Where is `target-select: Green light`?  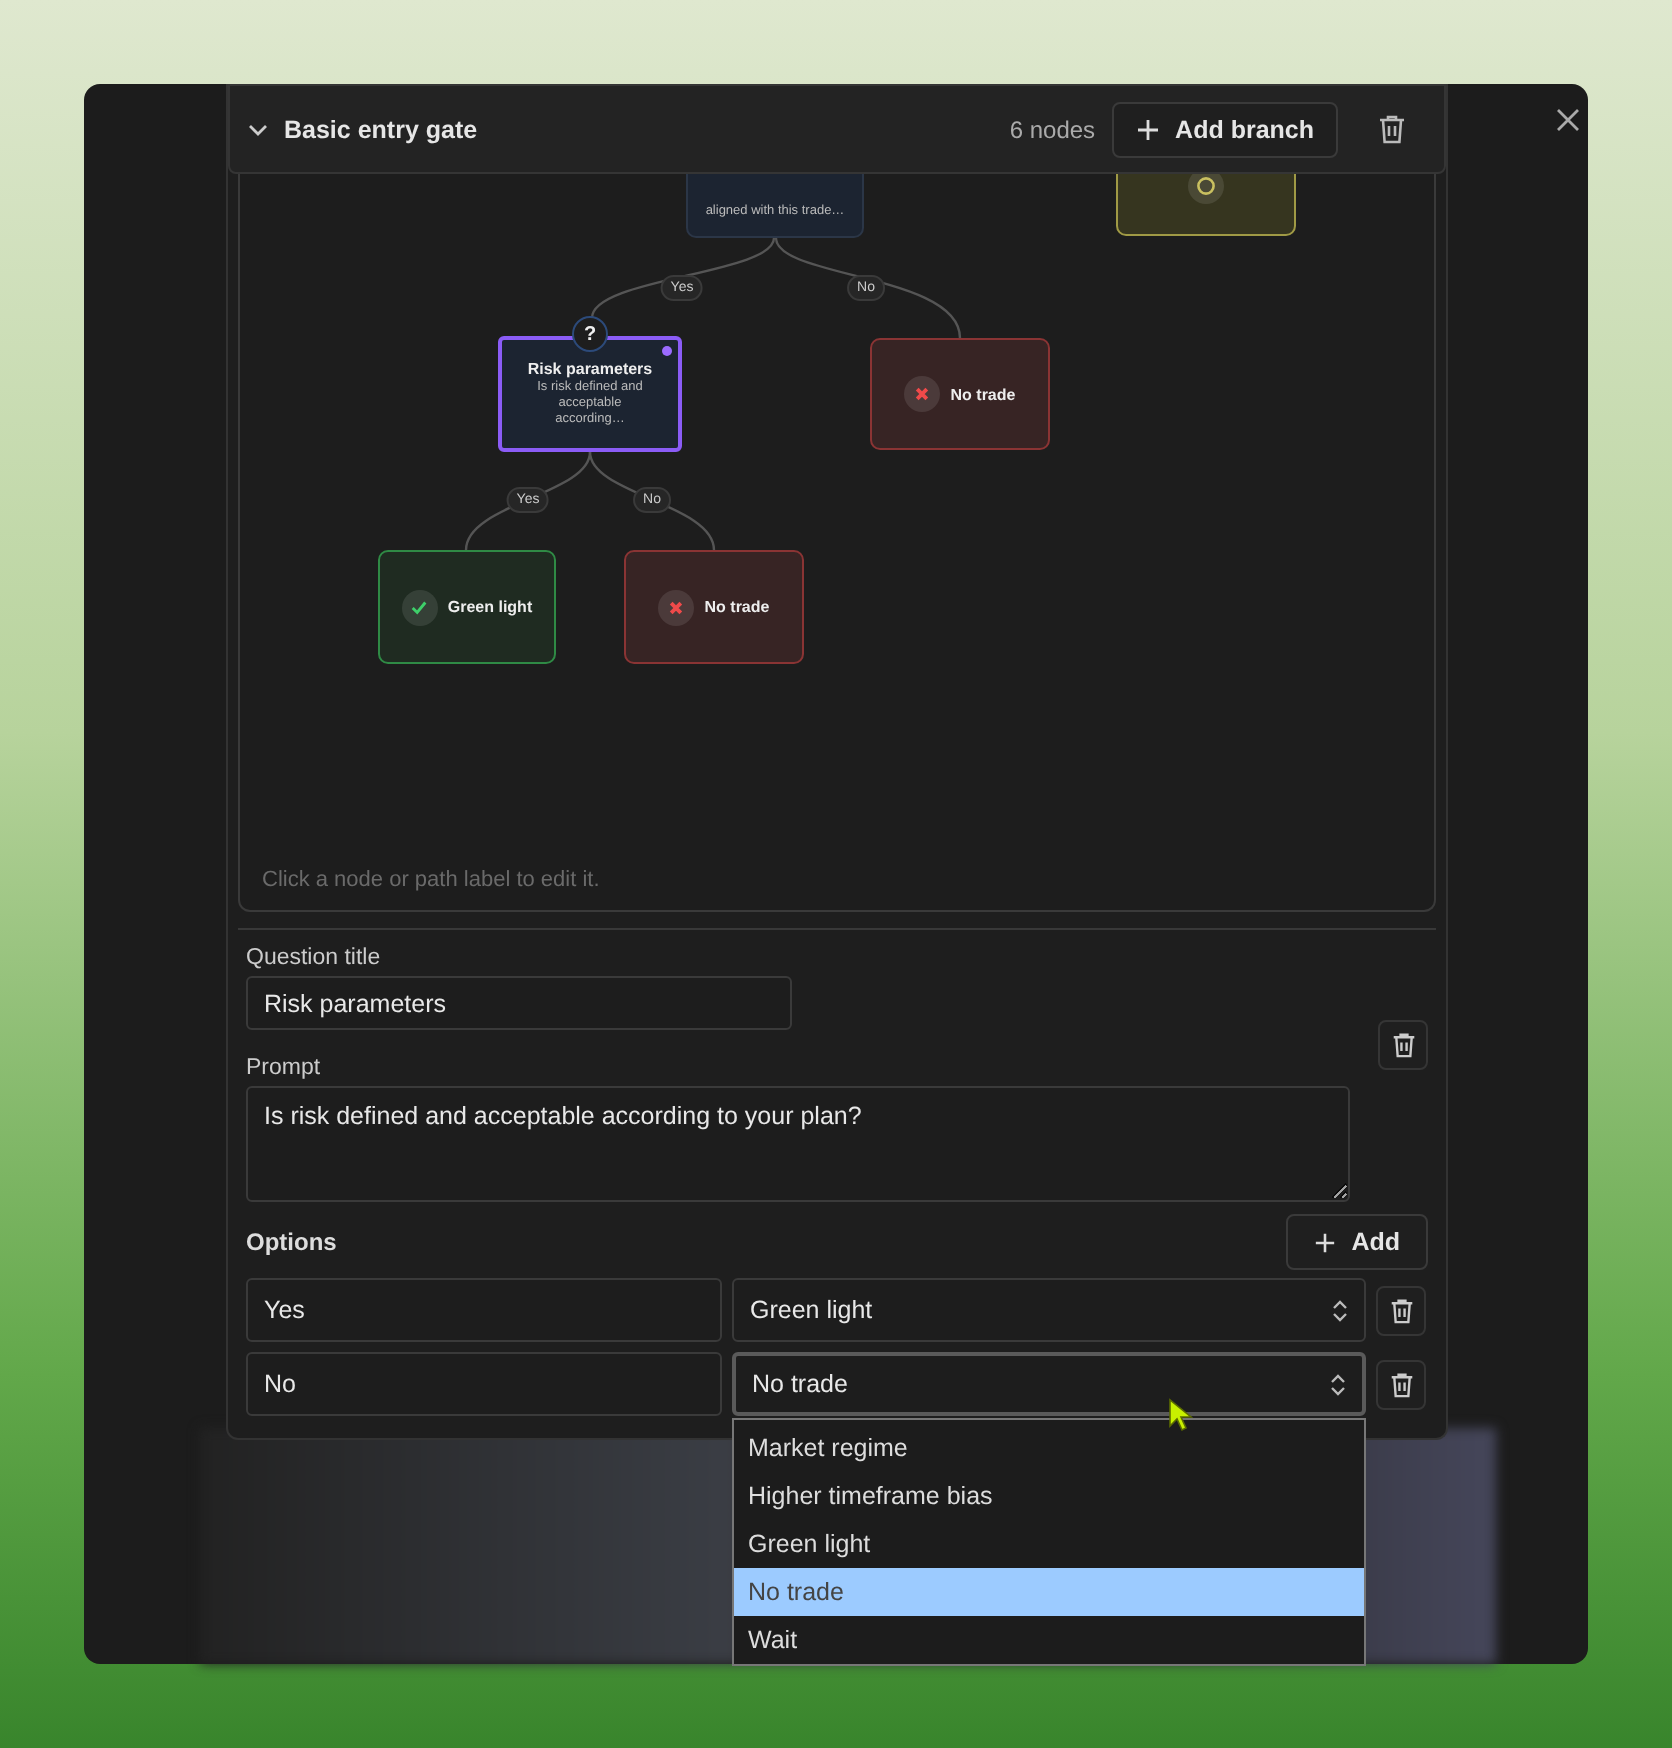 target-select: Green light is located at coordinates (1049, 1310).